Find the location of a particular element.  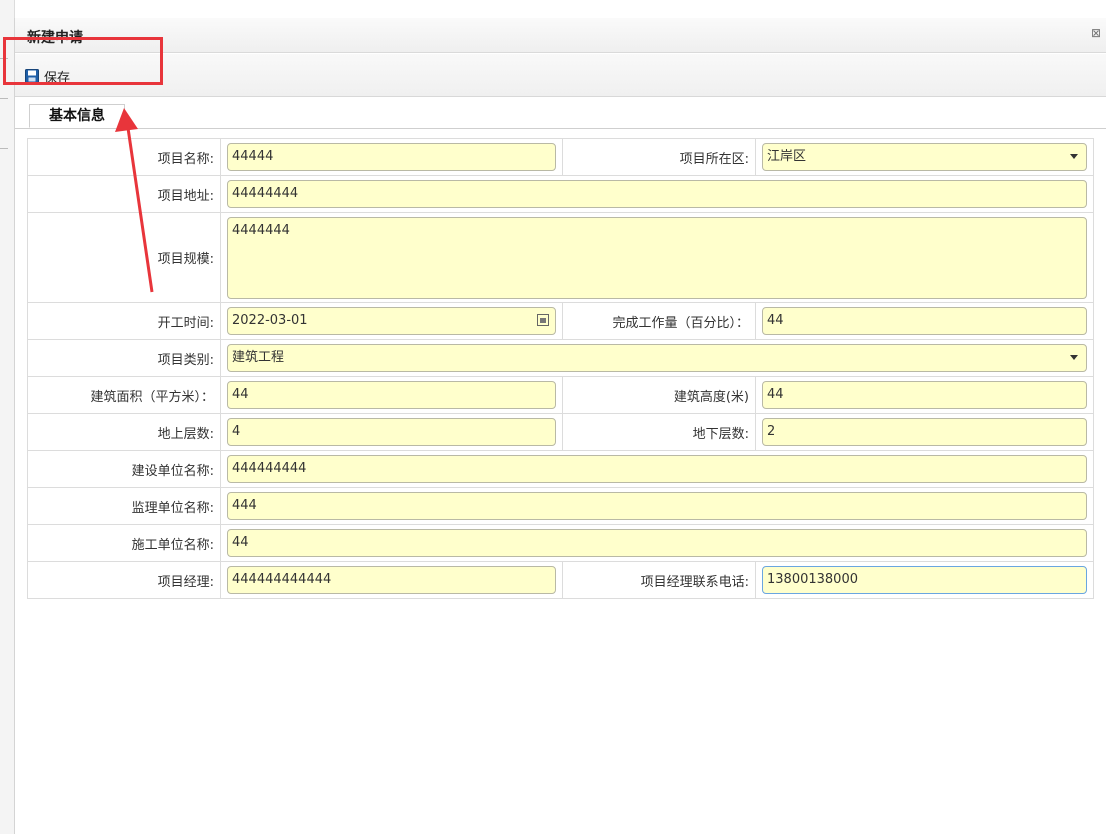

form-row: 项目名称: 44444 项目所在区: 江岸区 is located at coordinates (560, 157).